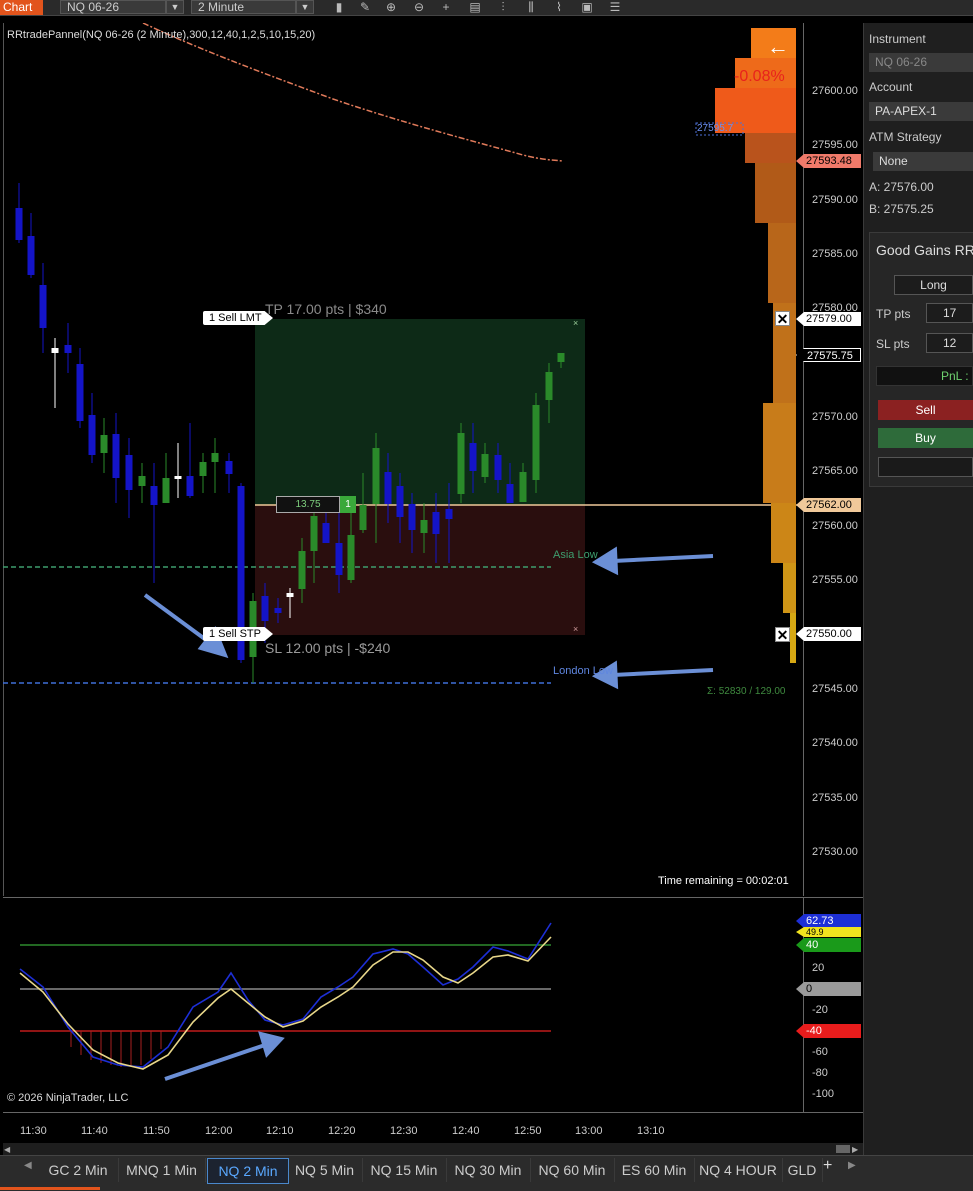 The width and height of the screenshot is (973, 1191). Describe the element at coordinates (843, 1149) in the screenshot. I see `scroll-thumb` at that location.